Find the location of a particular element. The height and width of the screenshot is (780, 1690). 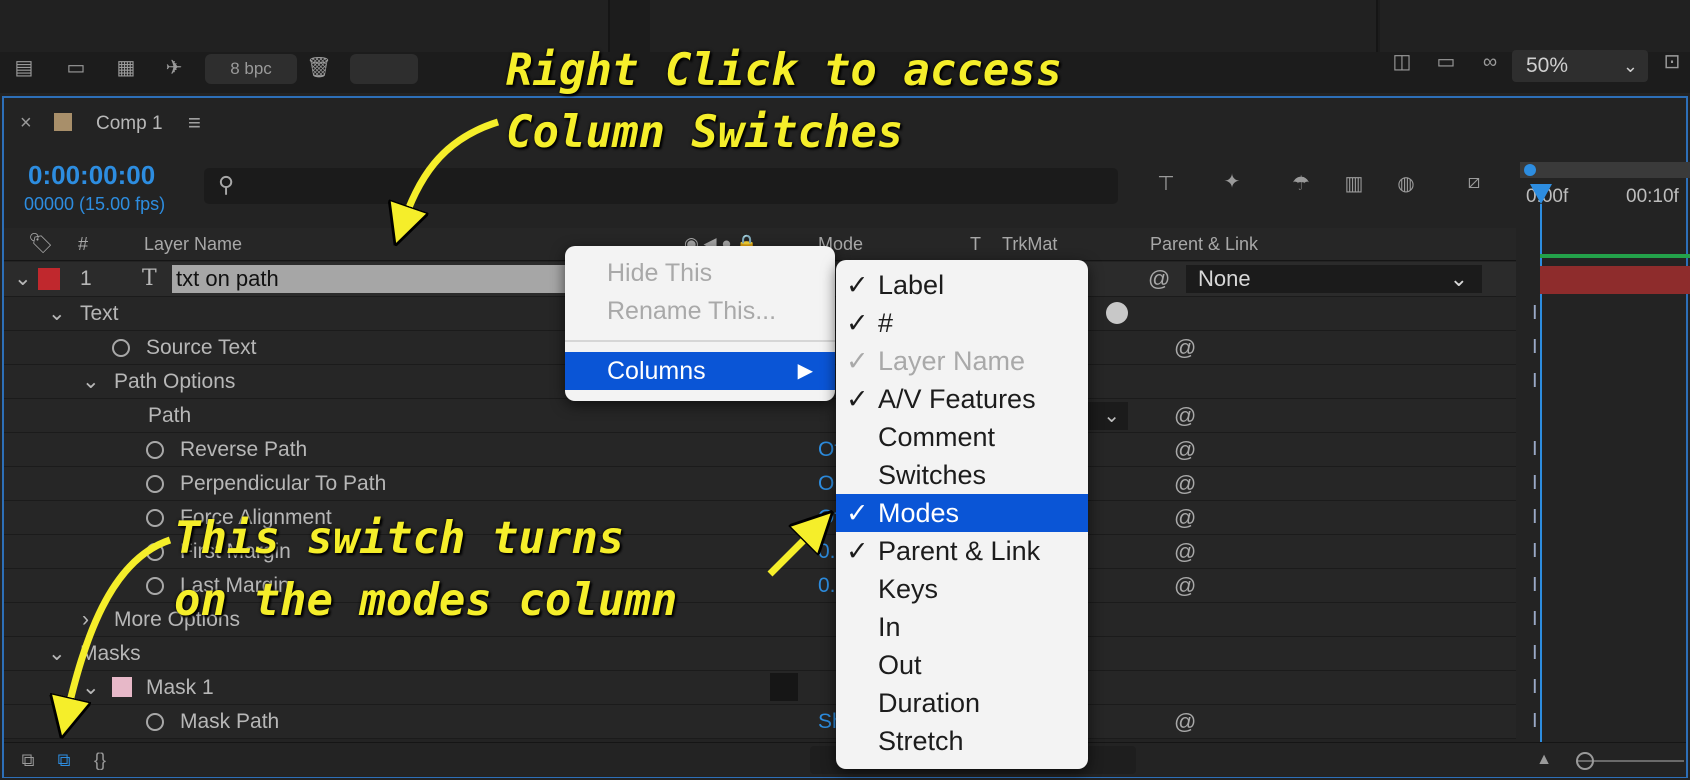

arrow-to-modes-toggle is located at coordinates (119, 627).